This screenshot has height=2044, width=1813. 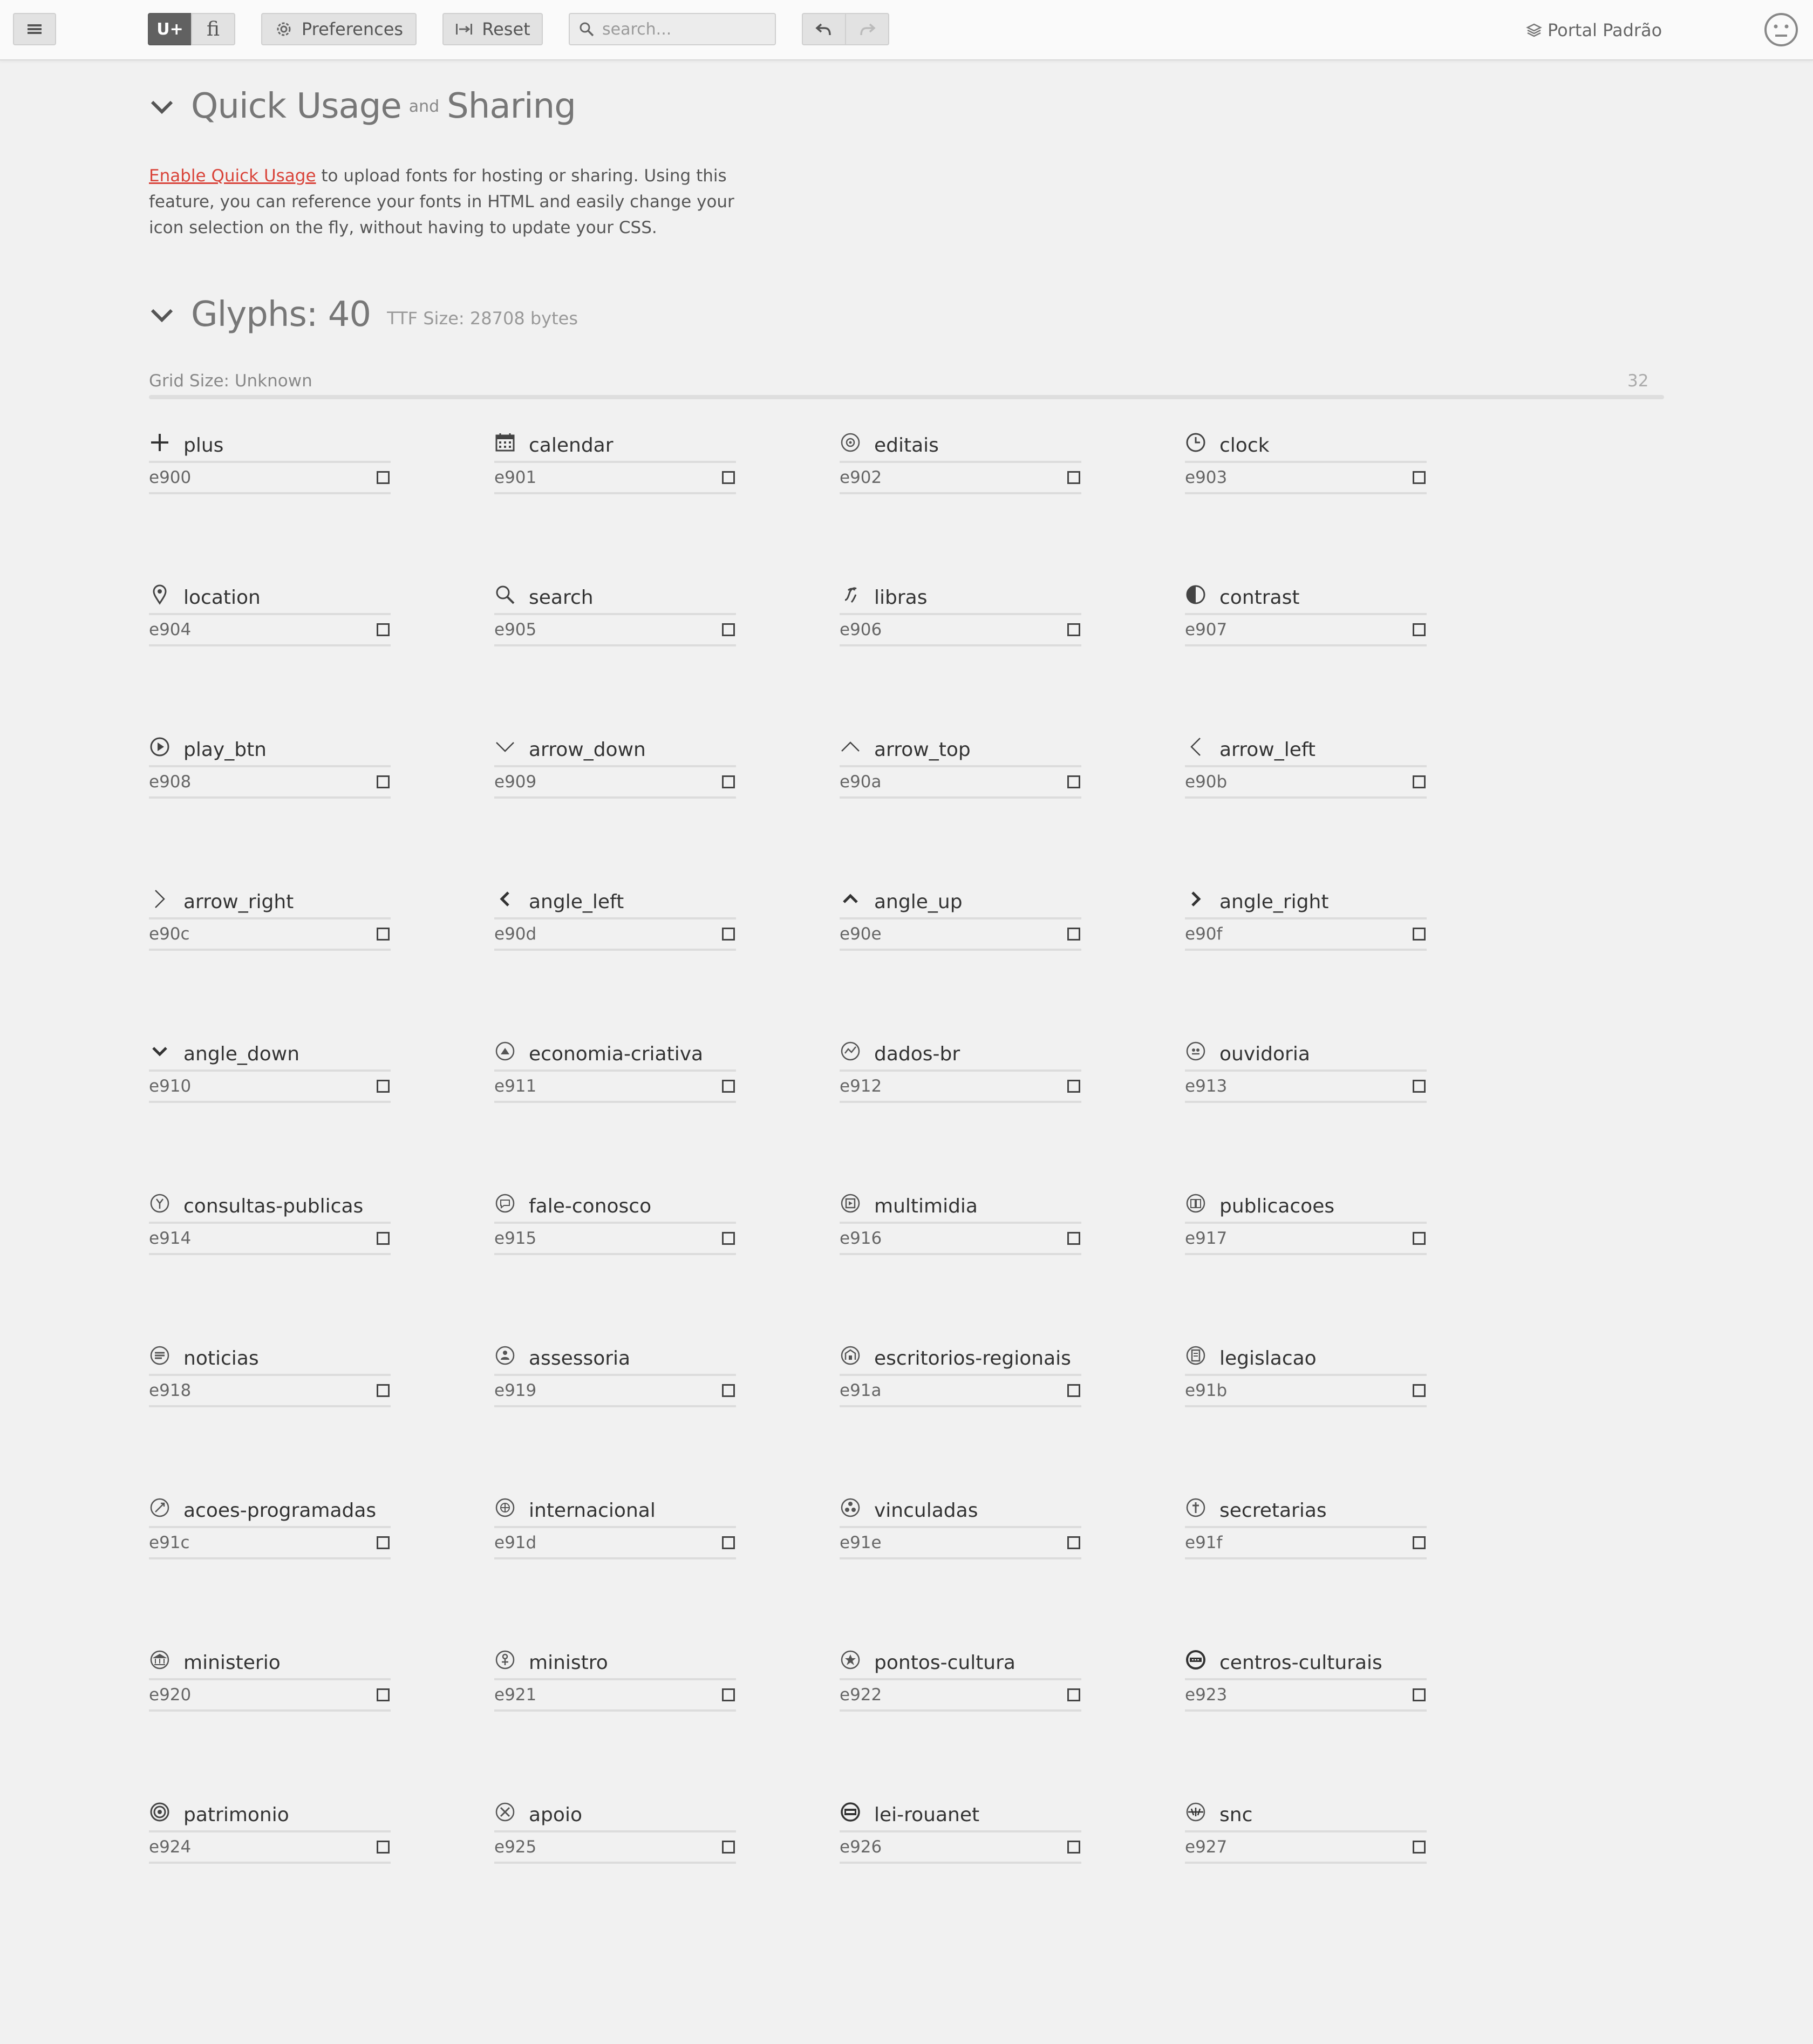 I want to click on glyph-name: angle_left, so click(x=576, y=902).